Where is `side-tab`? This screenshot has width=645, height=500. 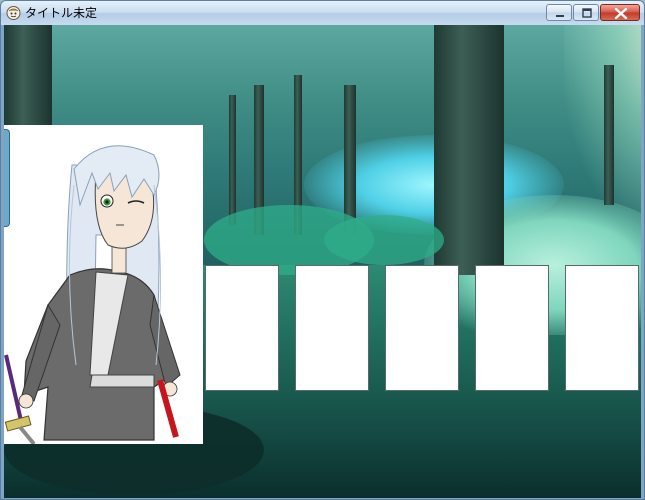 side-tab is located at coordinates (7, 178).